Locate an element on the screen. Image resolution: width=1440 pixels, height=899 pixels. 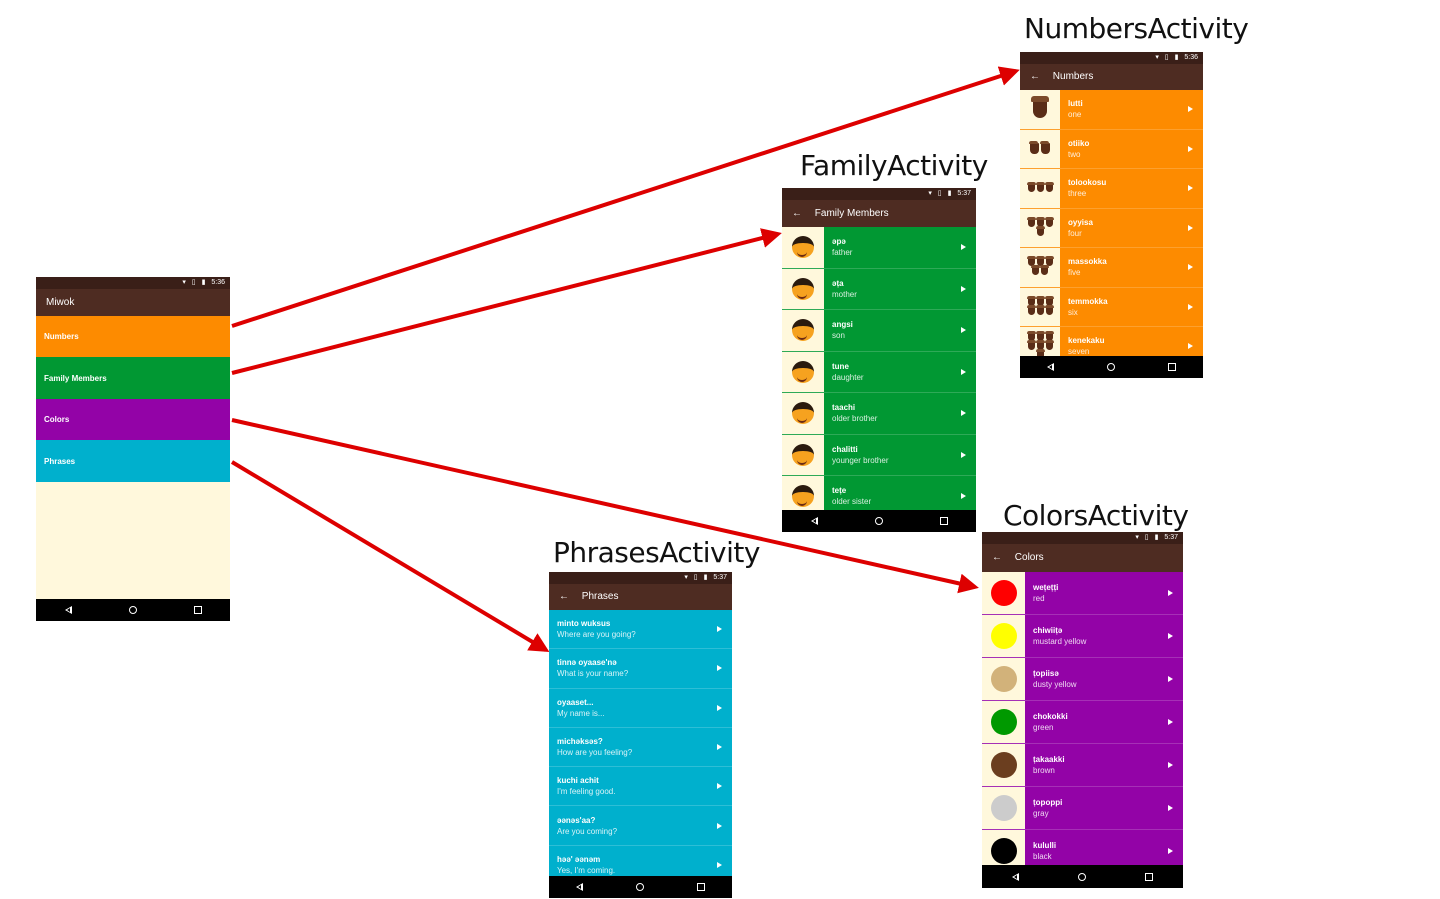
word-row: michәksәs? How are you feeling? is located at coordinates (640, 747).